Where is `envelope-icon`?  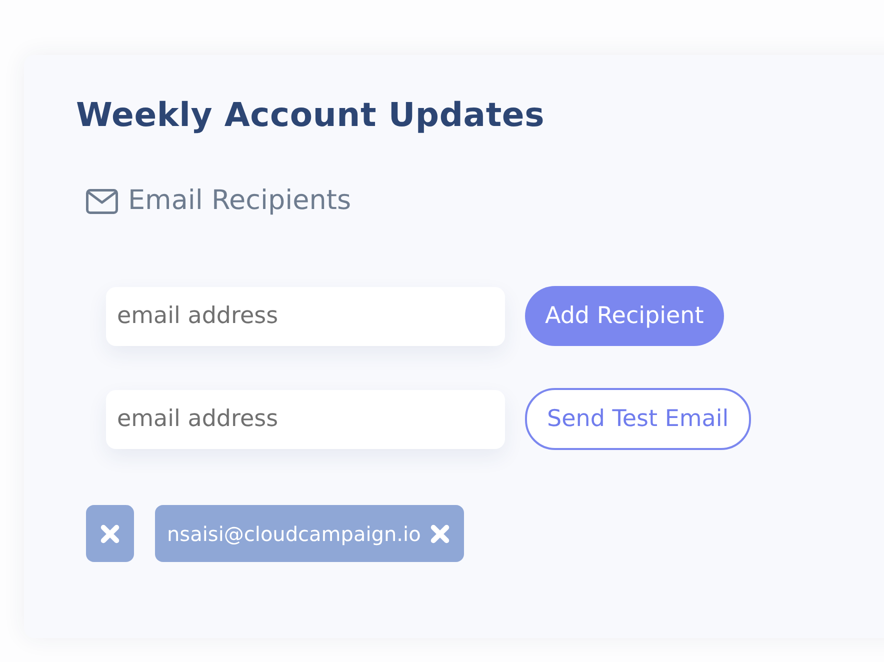
envelope-icon is located at coordinates (102, 201).